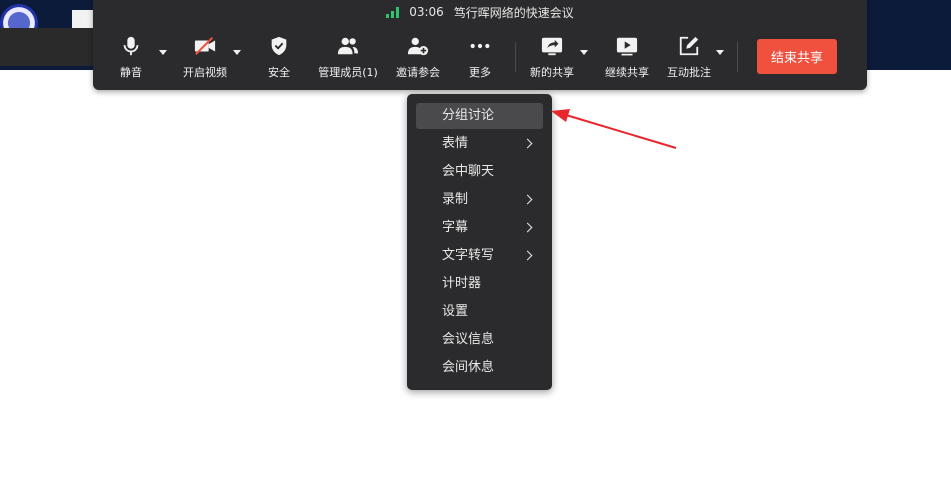 The image size is (951, 501). I want to click on add-user-icon, so click(418, 46).